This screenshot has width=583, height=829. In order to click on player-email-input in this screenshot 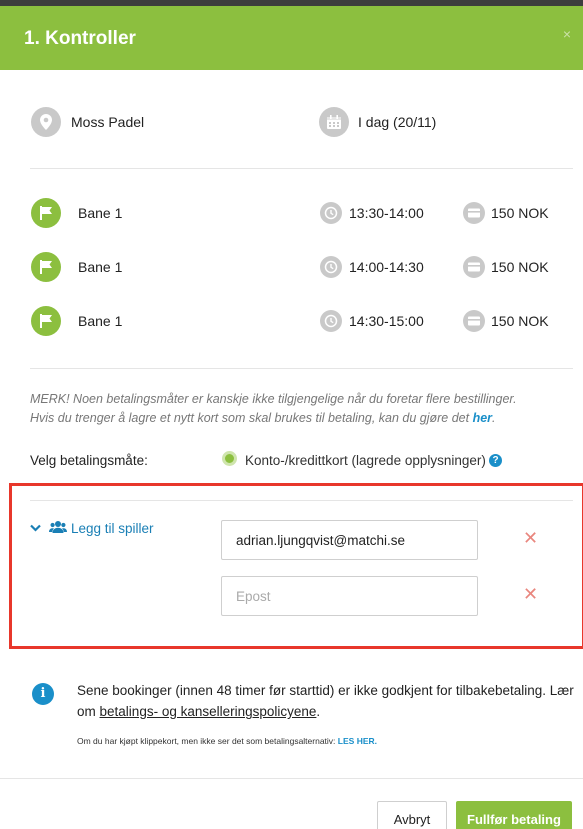, I will do `click(349, 540)`.